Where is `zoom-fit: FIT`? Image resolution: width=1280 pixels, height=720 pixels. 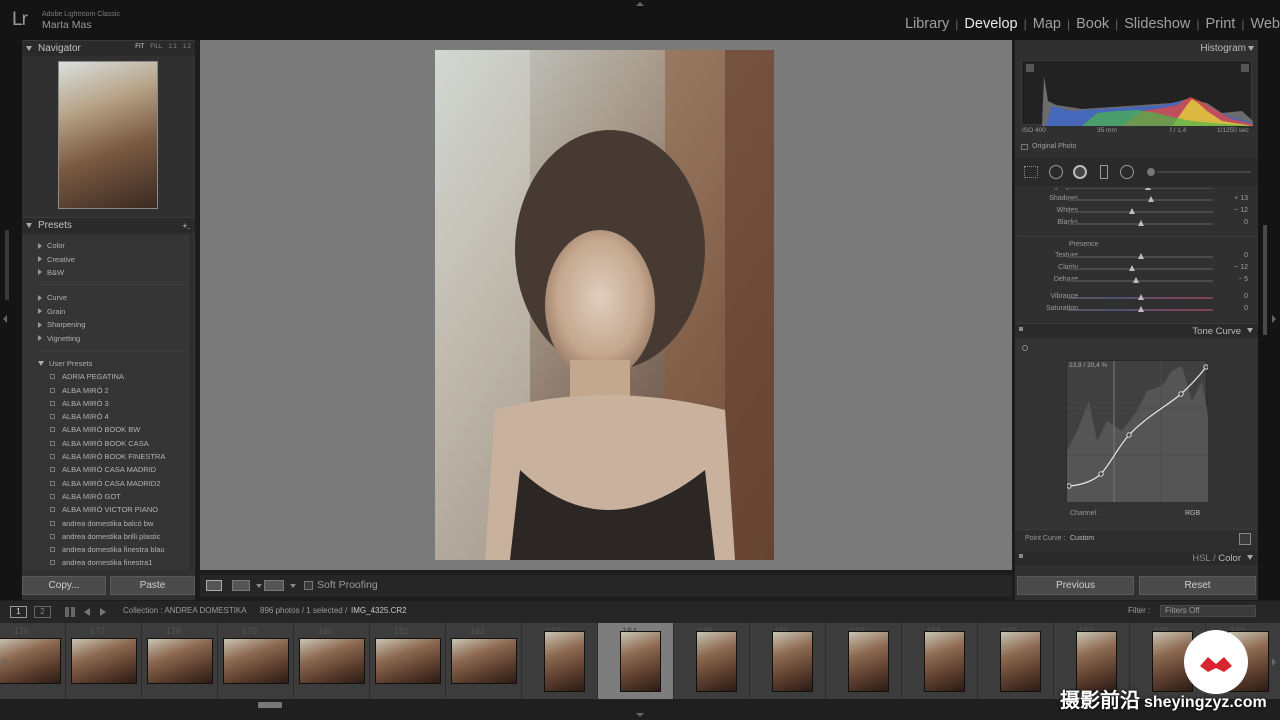
zoom-fit: FIT is located at coordinates (139, 47).